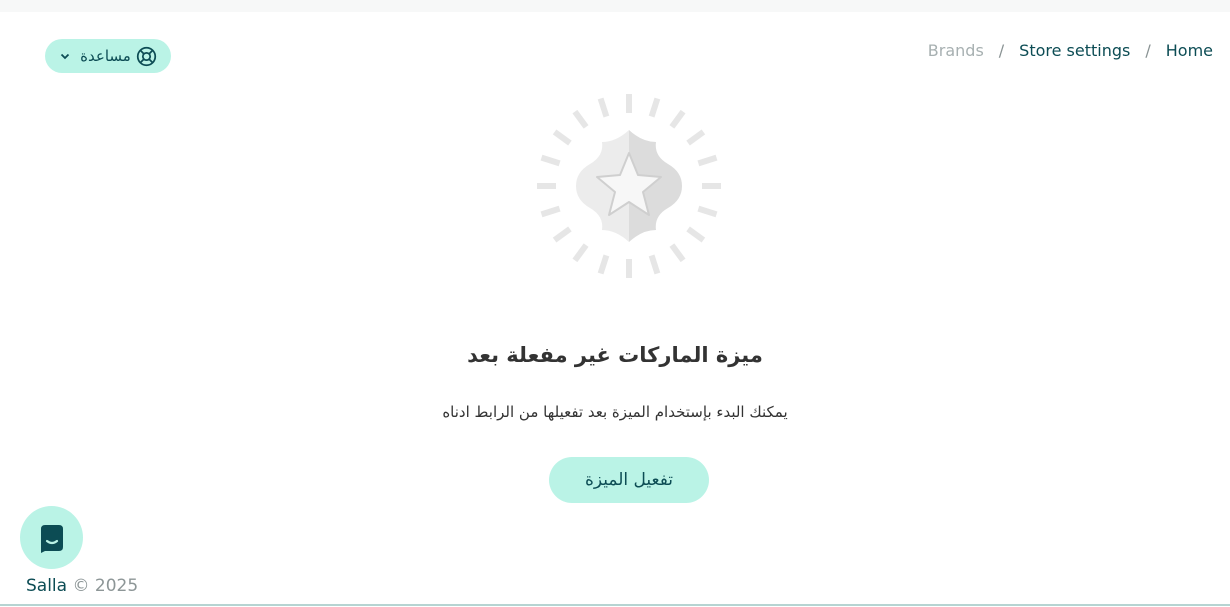 This screenshot has height=607, width=1230. What do you see at coordinates (146, 56) in the screenshot?
I see `lifebuoy-icon` at bounding box center [146, 56].